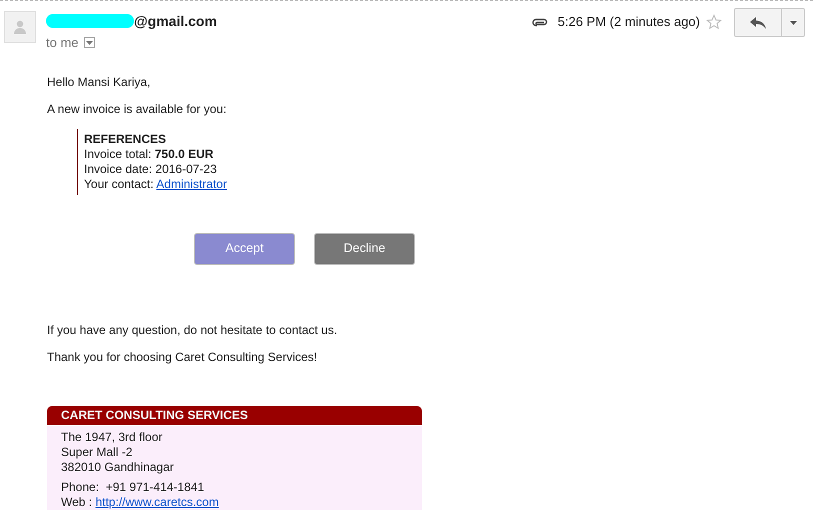 Image resolution: width=813 pixels, height=510 pixels. Describe the element at coordinates (118, 467) in the screenshot. I see `address-line: 382010 Gandhinagar` at that location.